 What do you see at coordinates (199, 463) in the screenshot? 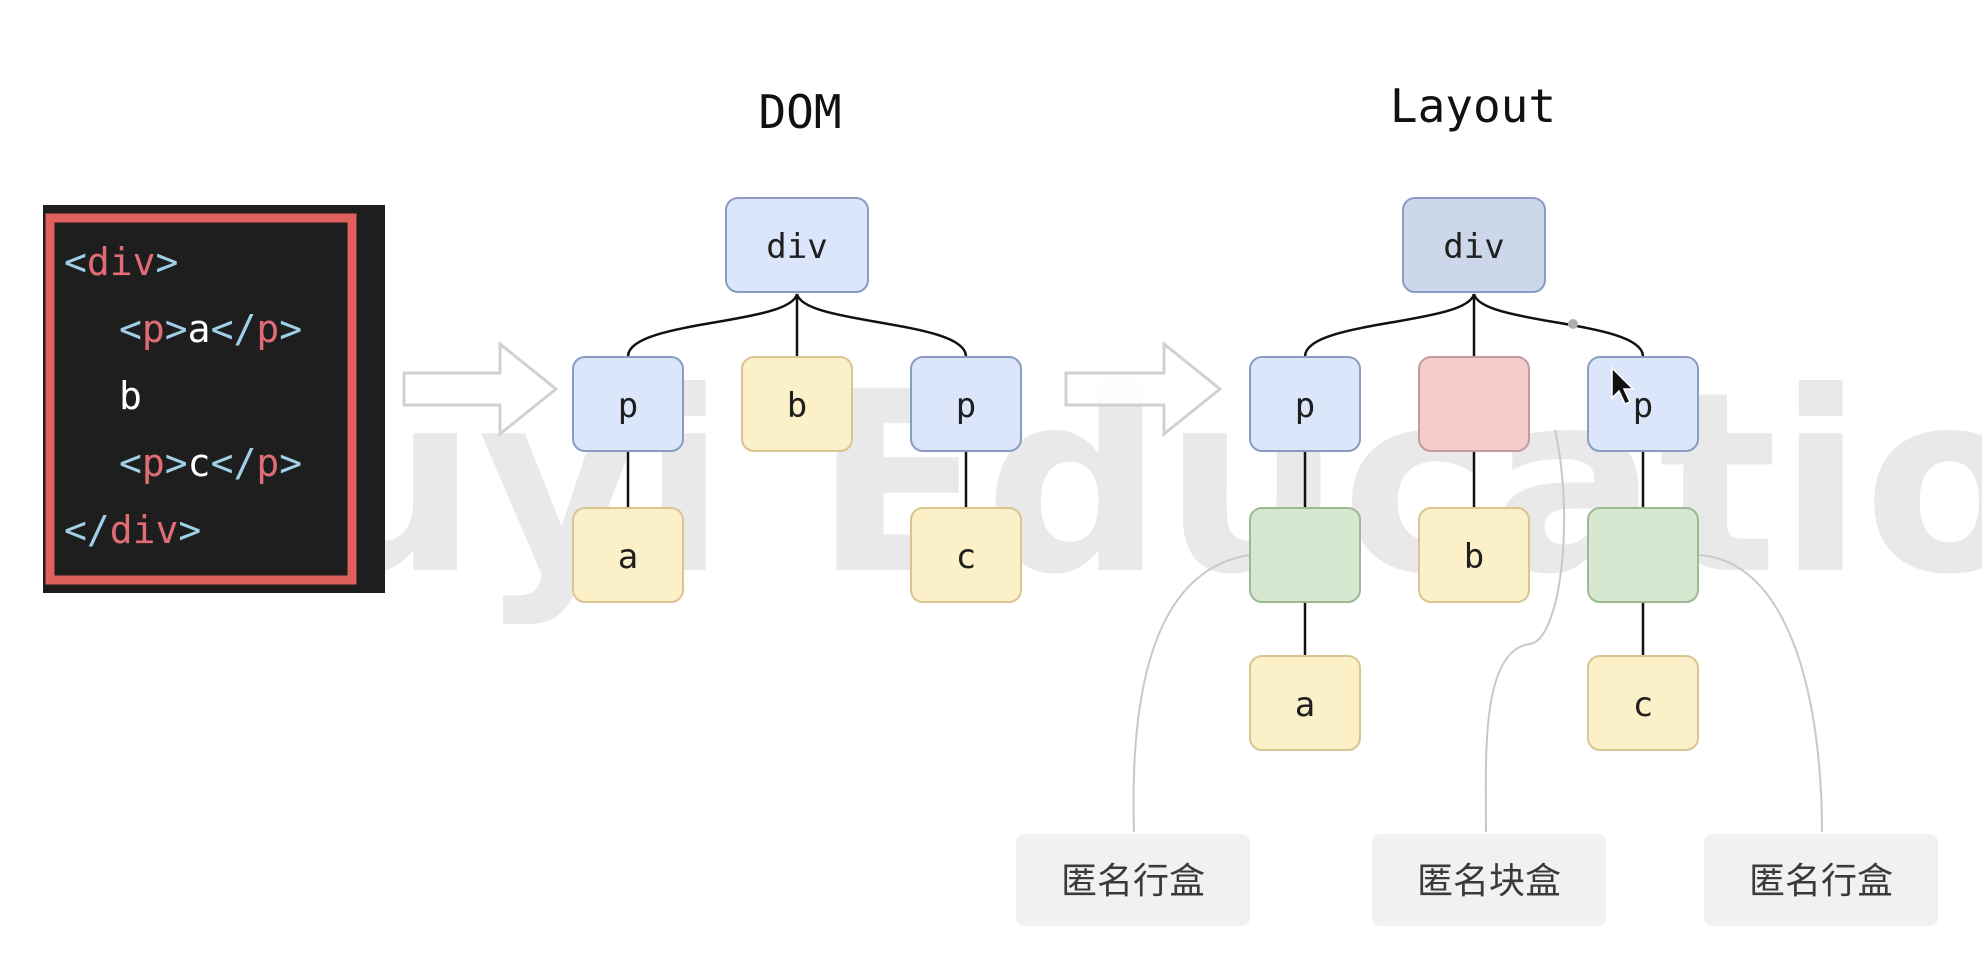
I see `code-content: c` at bounding box center [199, 463].